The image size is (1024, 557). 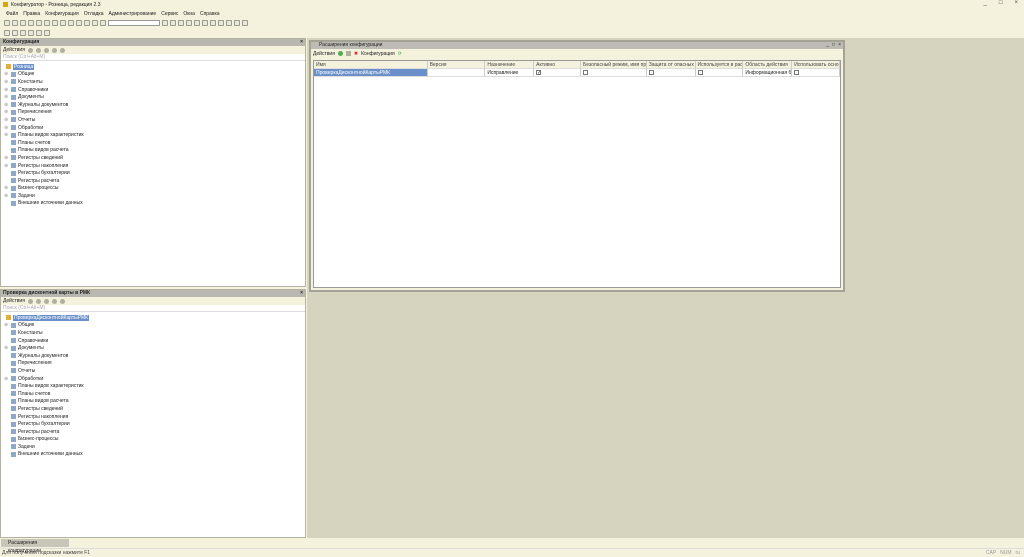 What do you see at coordinates (719, 73) in the screenshot?
I see `cell-used_in_distr` at bounding box center [719, 73].